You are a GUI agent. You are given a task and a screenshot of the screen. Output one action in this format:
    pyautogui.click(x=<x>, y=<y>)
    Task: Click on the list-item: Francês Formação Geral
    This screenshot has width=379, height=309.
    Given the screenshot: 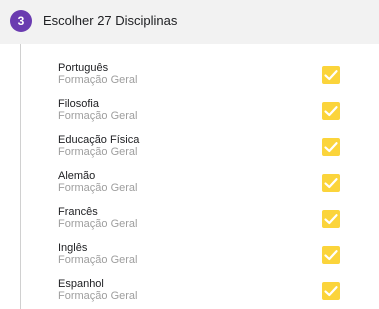 What is the action you would take?
    pyautogui.click(x=189, y=218)
    